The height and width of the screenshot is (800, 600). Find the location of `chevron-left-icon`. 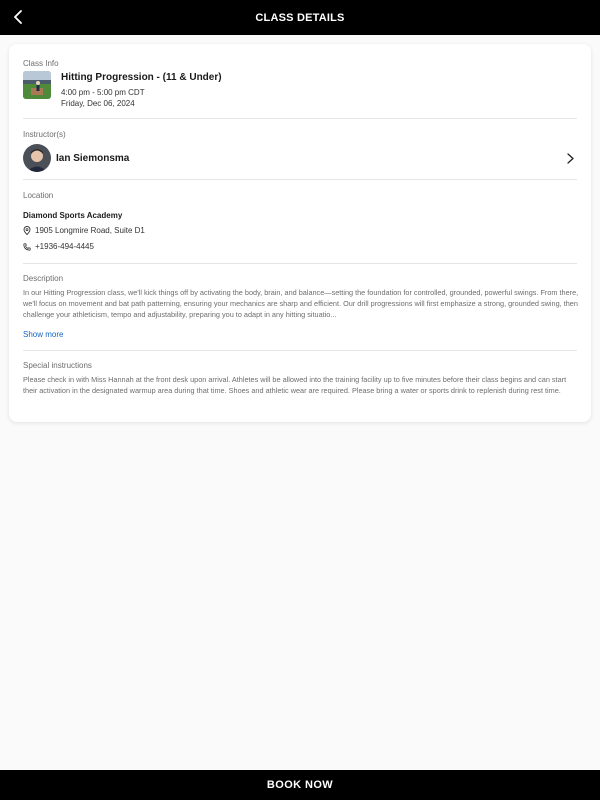

chevron-left-icon is located at coordinates (18, 17).